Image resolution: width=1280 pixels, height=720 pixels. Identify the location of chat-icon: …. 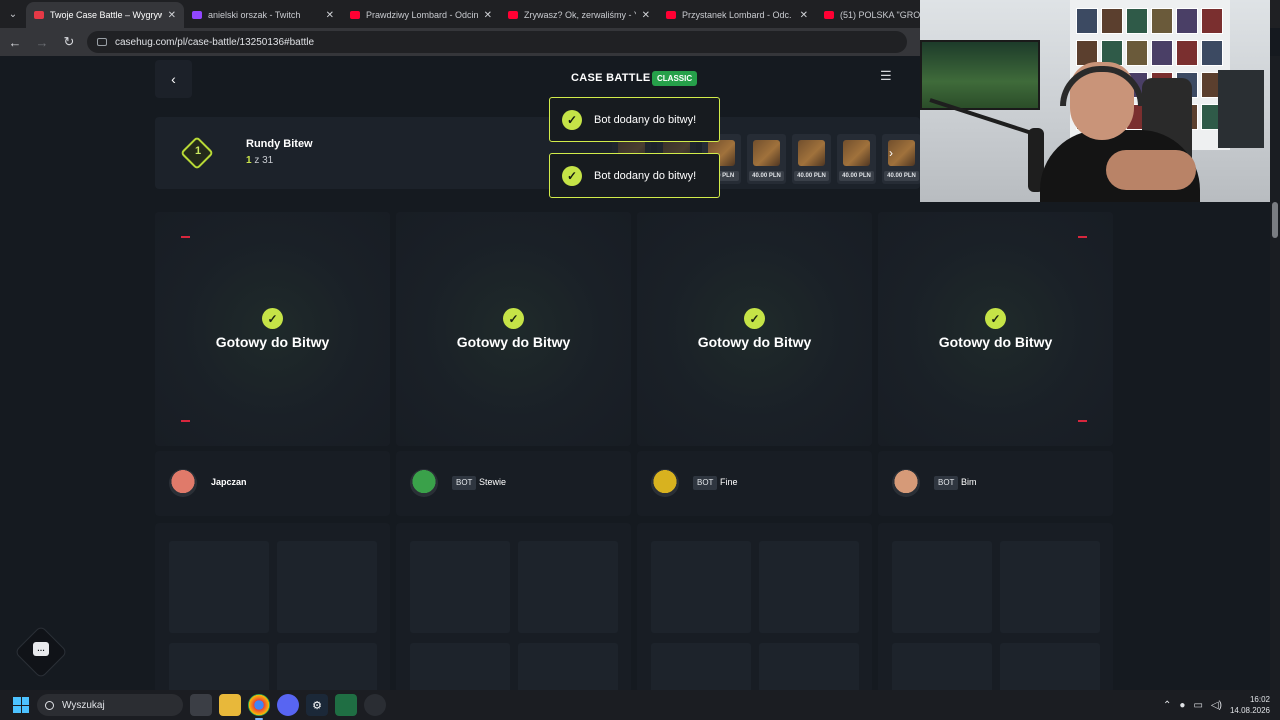
(41, 649).